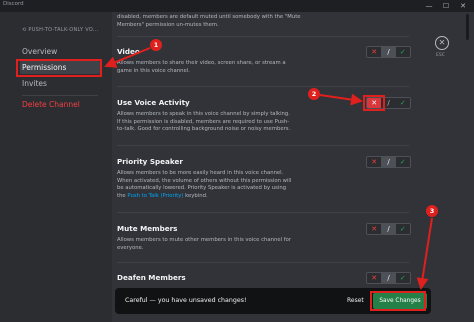 Image resolution: width=474 pixels, height=322 pixels. Describe the element at coordinates (153, 102) in the screenshot. I see `permission-title-use-voice-activity: Use Voice Activity` at that location.